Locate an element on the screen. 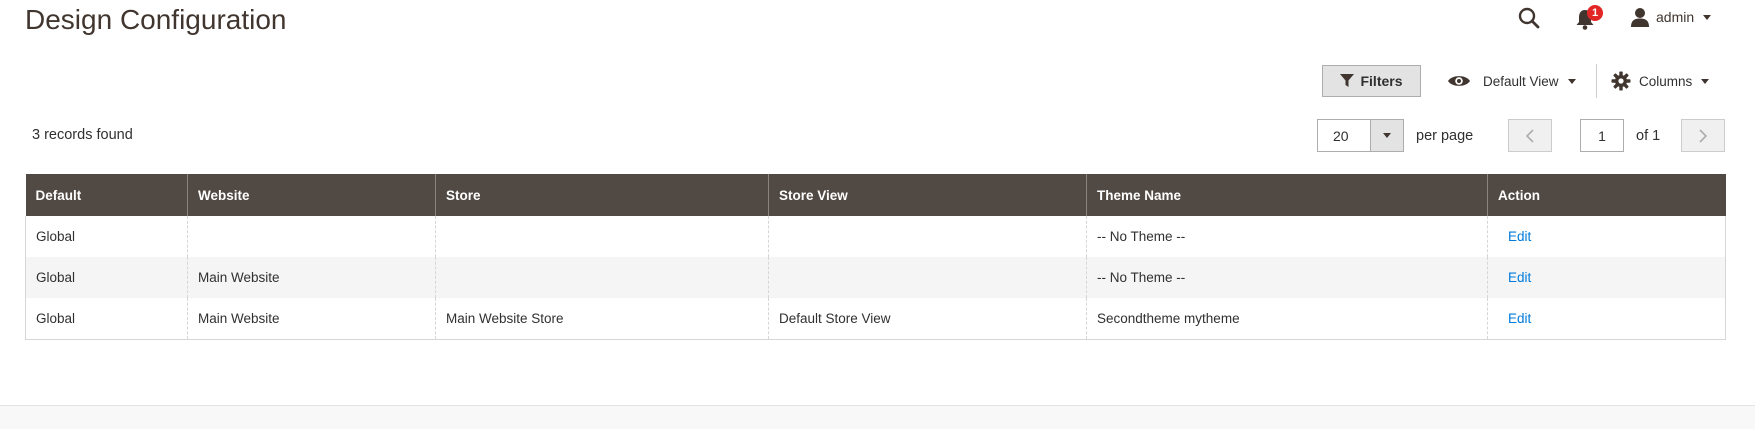 The height and width of the screenshot is (429, 1755). column-header-website: Website is located at coordinates (311, 195).